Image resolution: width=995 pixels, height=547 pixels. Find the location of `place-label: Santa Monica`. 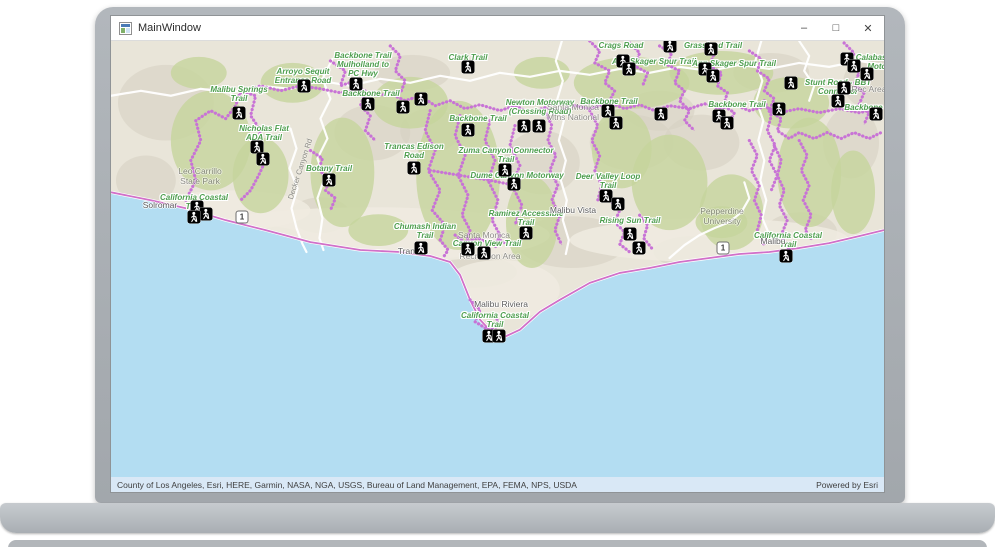

place-label: Santa Monica is located at coordinates (484, 235).